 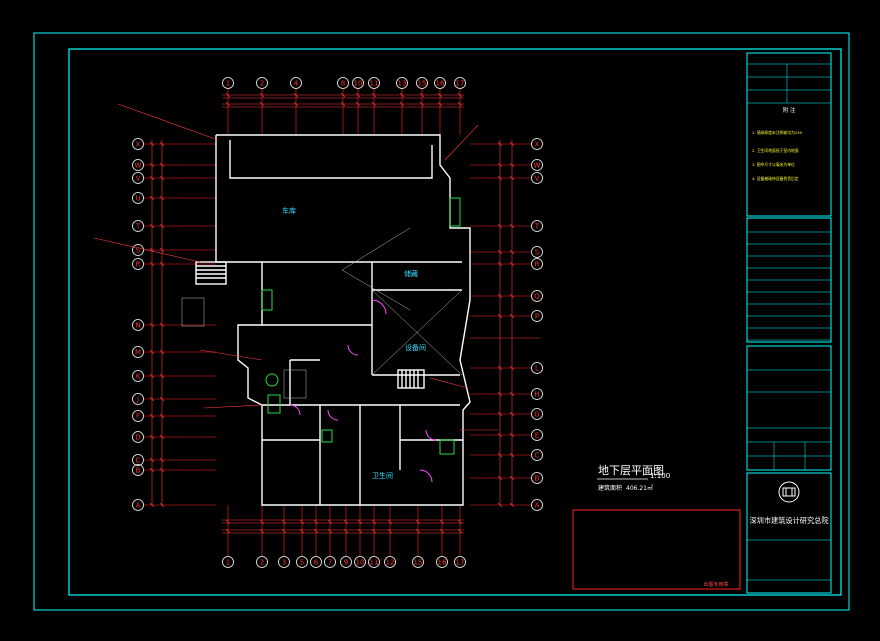 I want to click on grid-bubble-label: 13, so click(x=402, y=84).